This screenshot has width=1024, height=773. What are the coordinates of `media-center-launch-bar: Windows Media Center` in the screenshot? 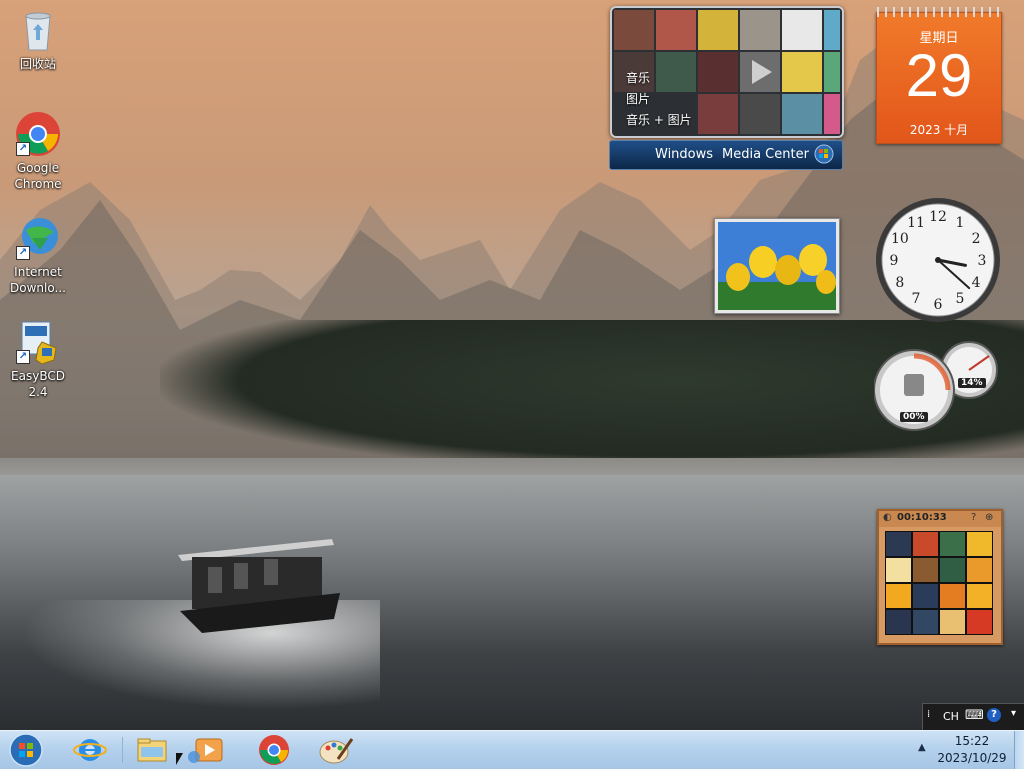 It's located at (726, 155).